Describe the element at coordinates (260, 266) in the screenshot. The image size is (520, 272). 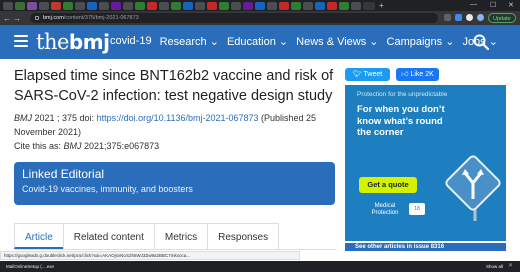
I see `downloads-bar: MailOnlineSetup (....exe Show all ✕` at that location.